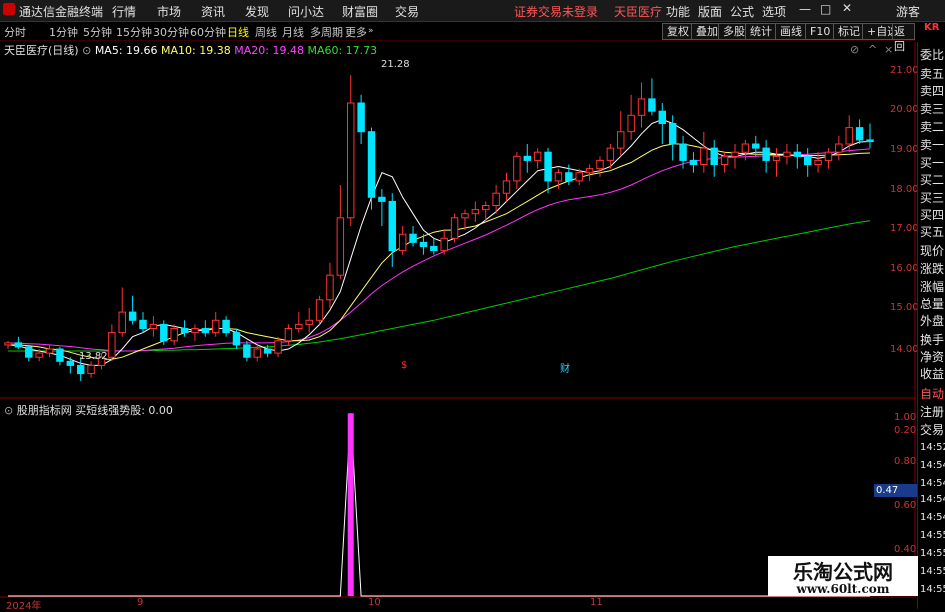 This screenshot has width=945, height=612. I want to click on time-tick: 2024年, so click(24, 606).